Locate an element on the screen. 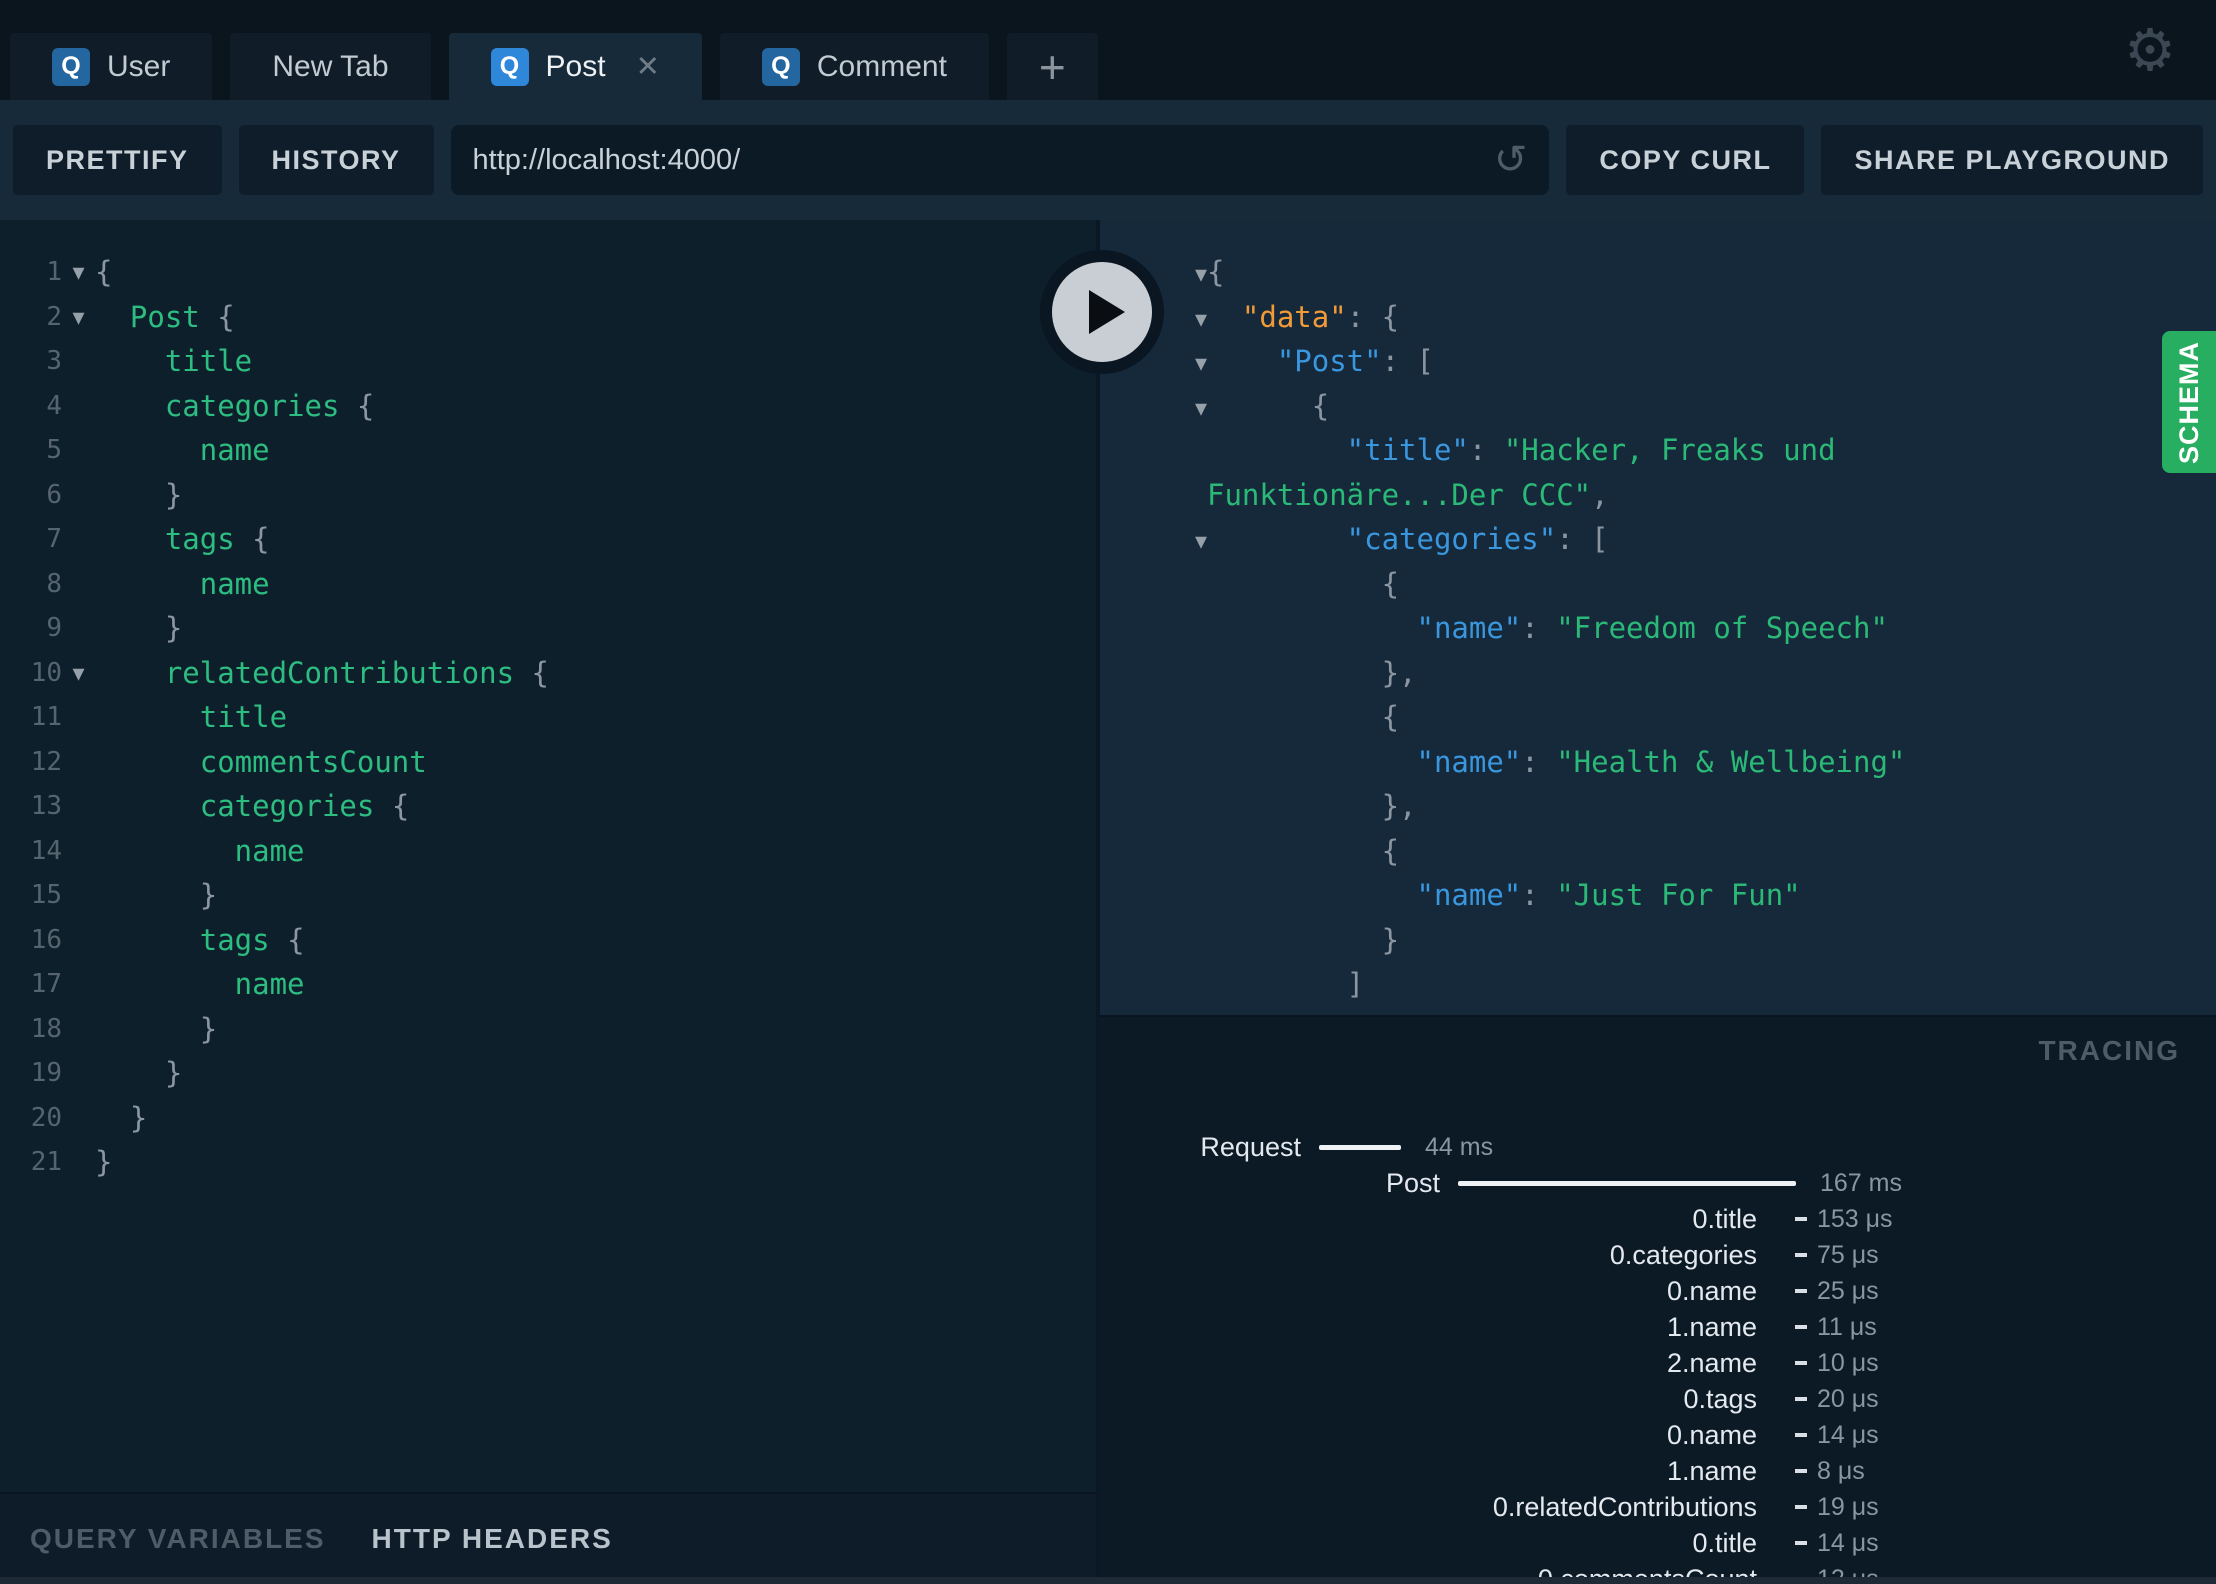  code-line: "title": "Hacker, Freaks und is located at coordinates (1658, 450).